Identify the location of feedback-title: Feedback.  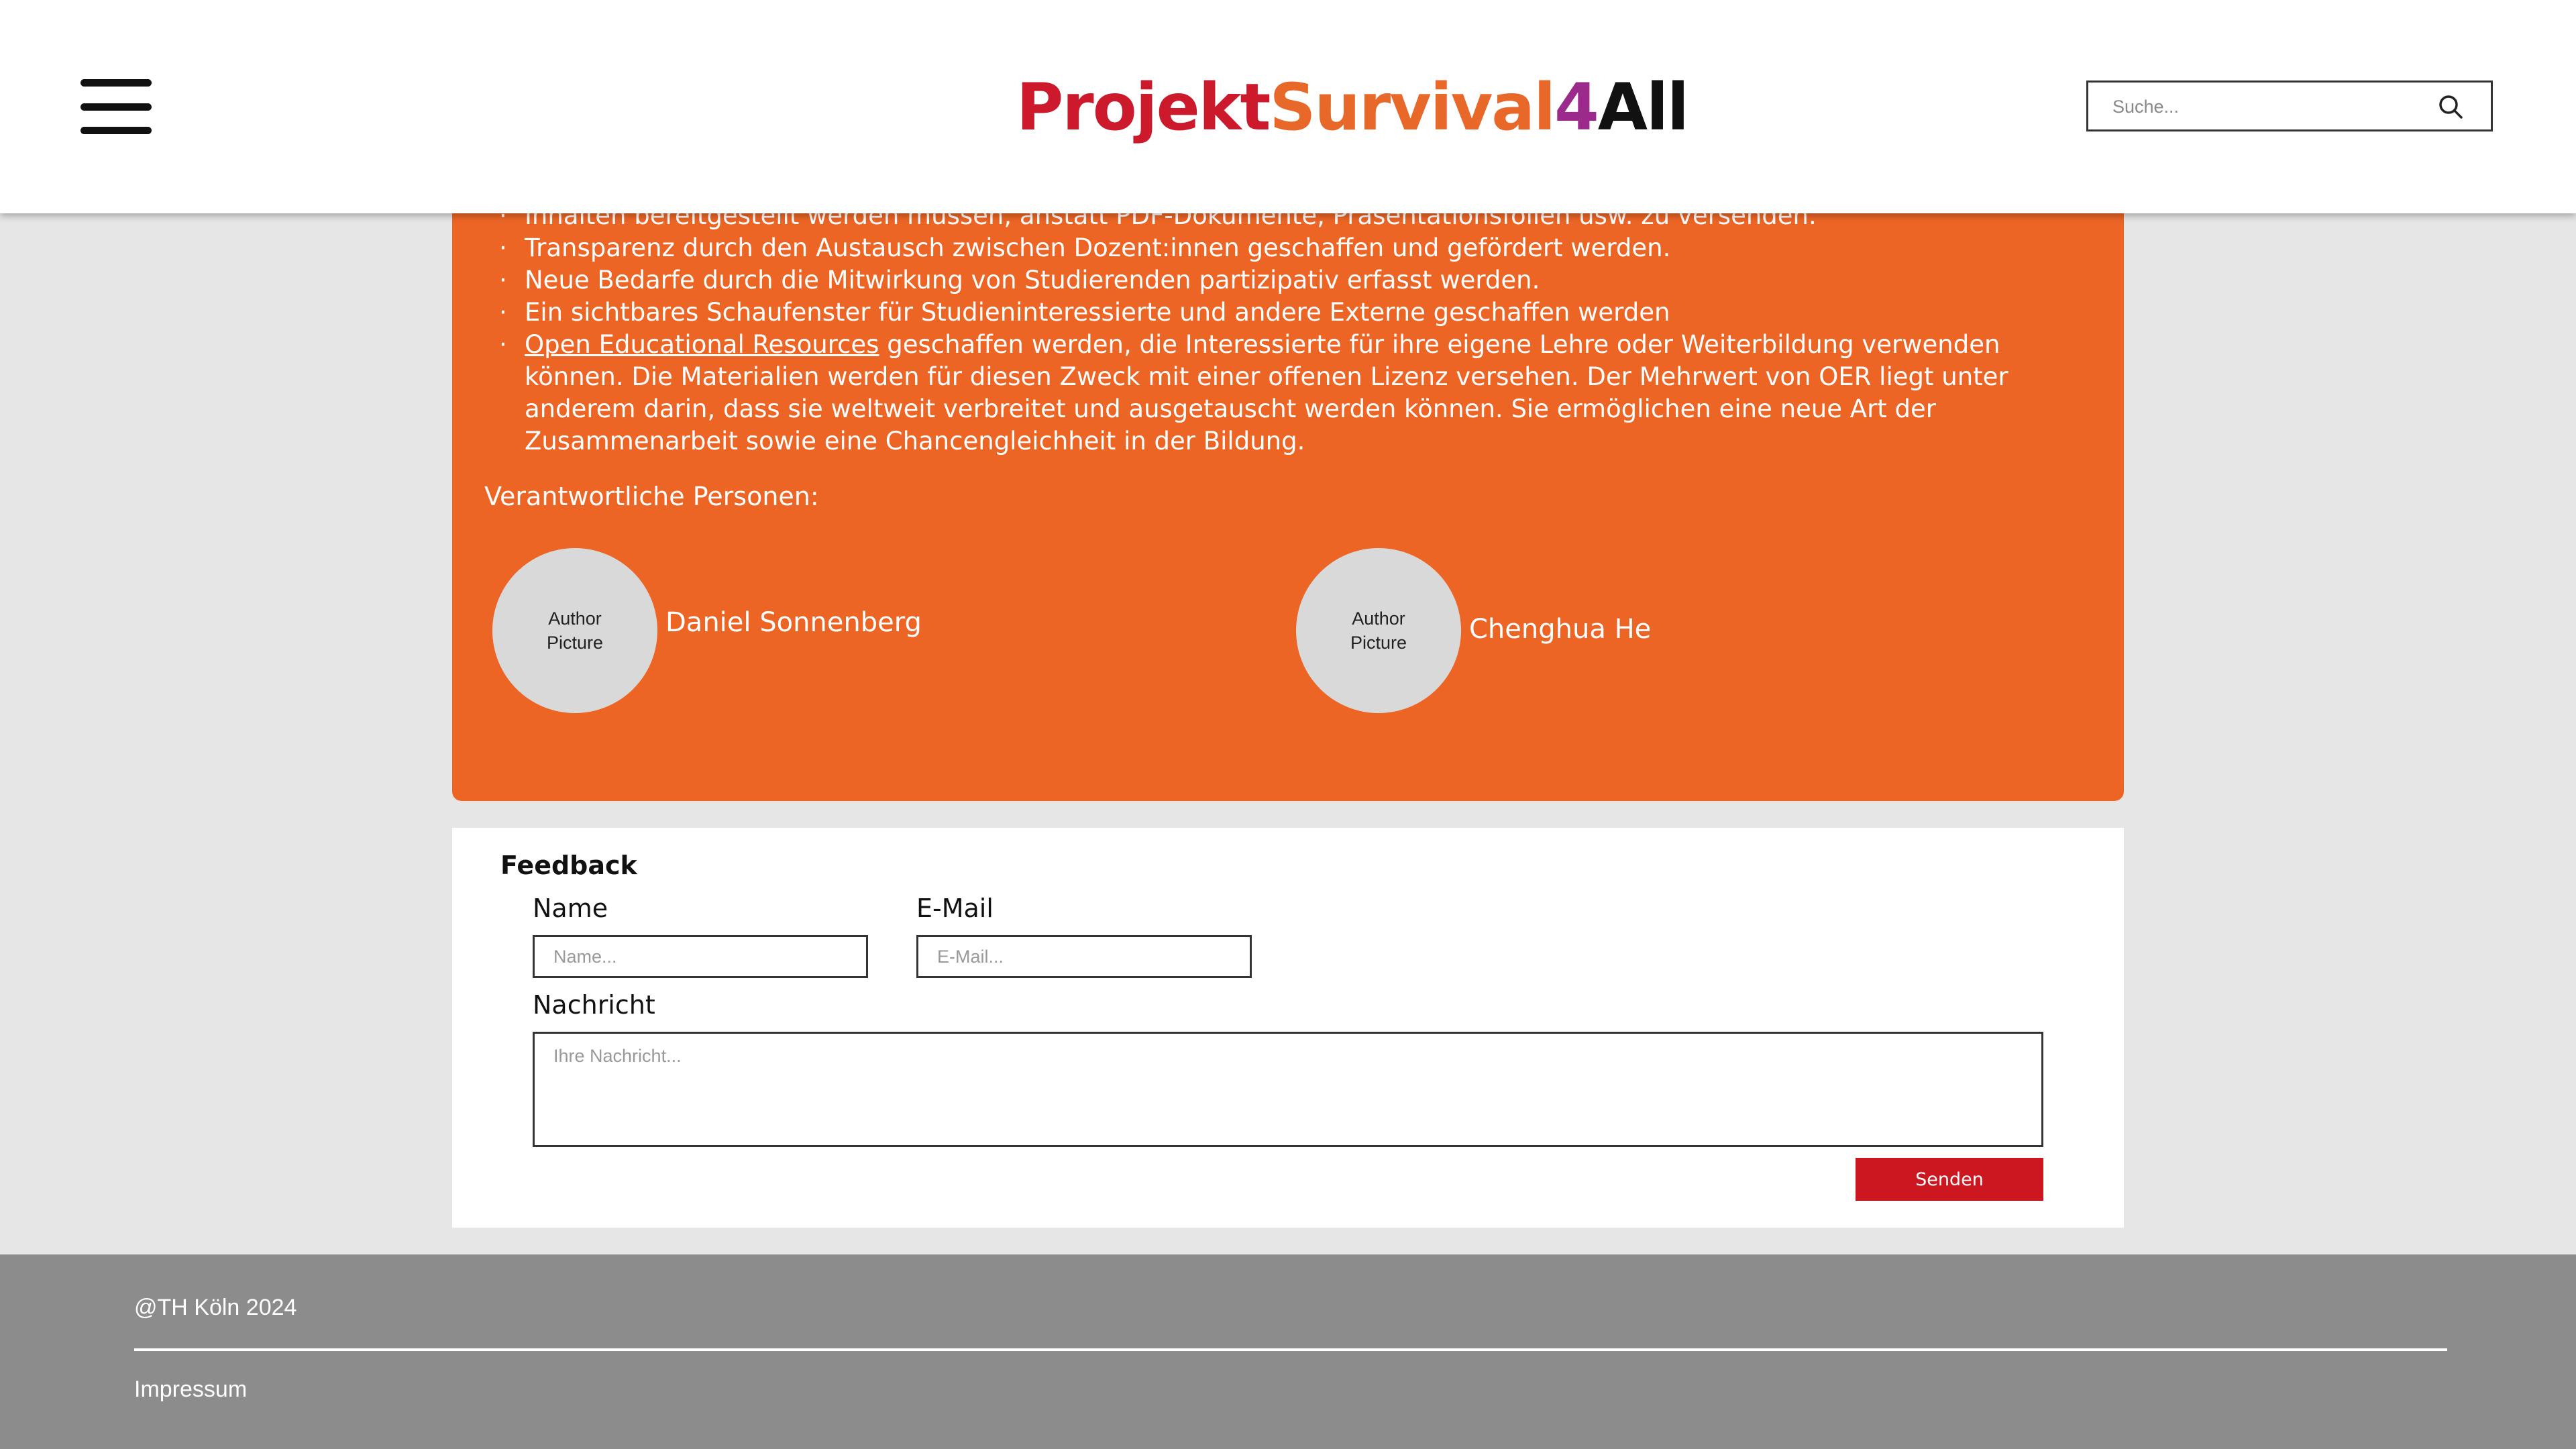
(568, 865).